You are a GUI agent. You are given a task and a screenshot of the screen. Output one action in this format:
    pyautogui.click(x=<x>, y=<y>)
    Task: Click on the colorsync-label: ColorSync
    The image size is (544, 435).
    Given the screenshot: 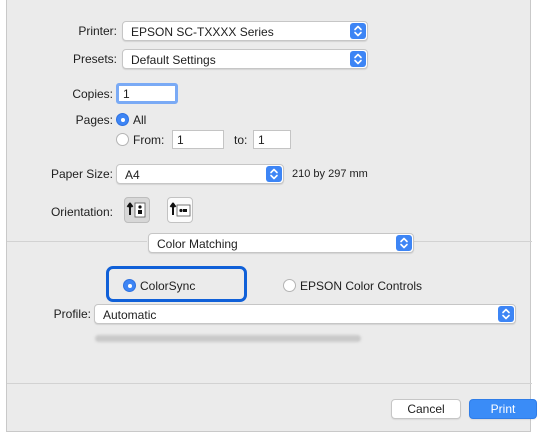 What is the action you would take?
    pyautogui.click(x=168, y=286)
    